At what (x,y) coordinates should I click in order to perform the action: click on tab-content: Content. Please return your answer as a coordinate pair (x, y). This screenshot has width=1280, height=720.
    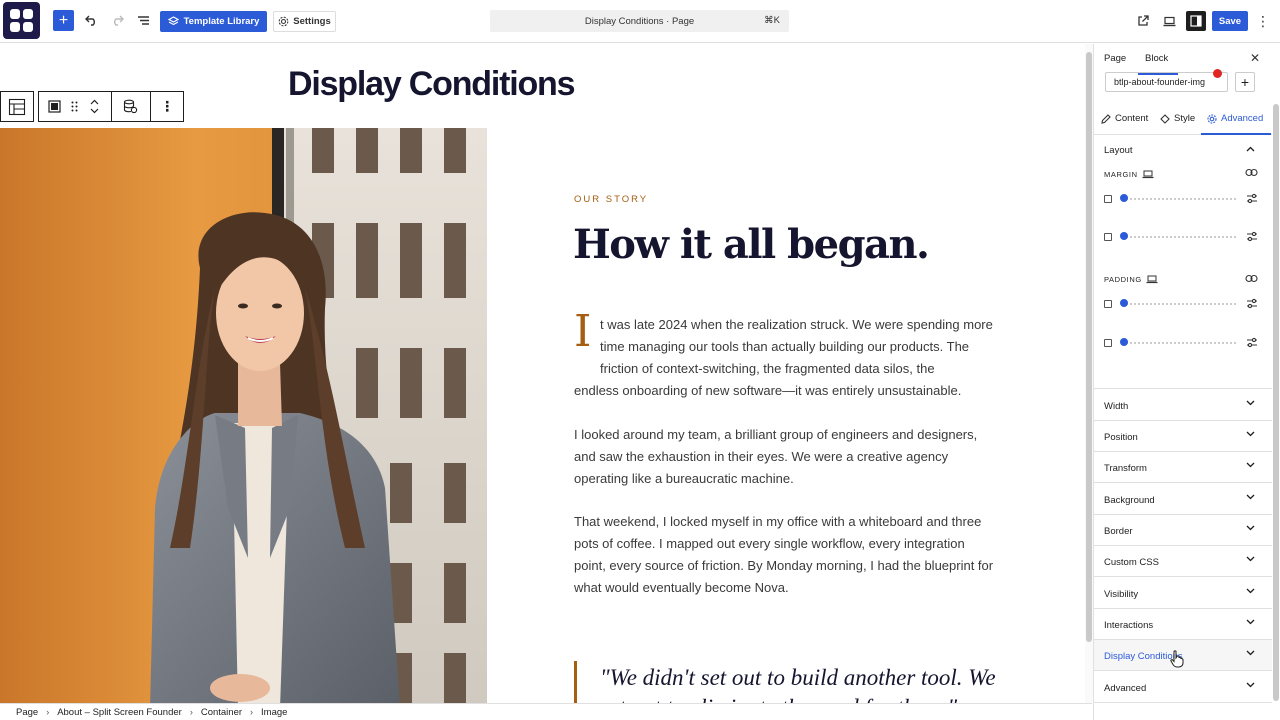
    Looking at the image, I should click on (1124, 118).